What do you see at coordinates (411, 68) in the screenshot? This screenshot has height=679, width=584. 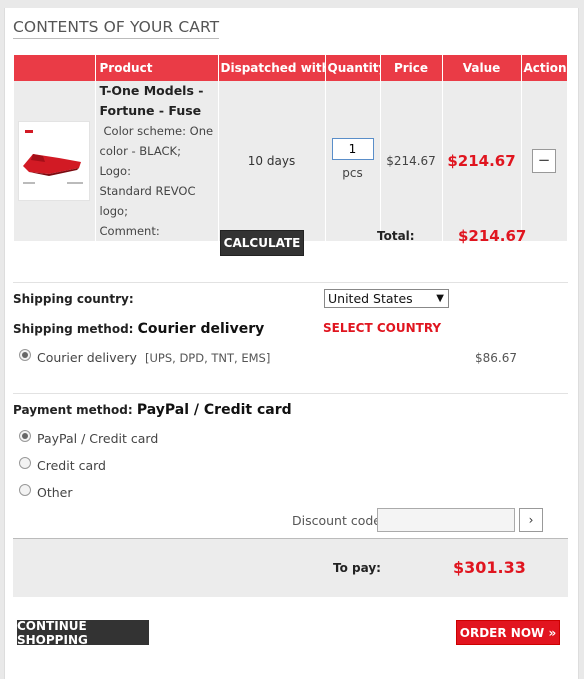 I see `col-price: Price` at bounding box center [411, 68].